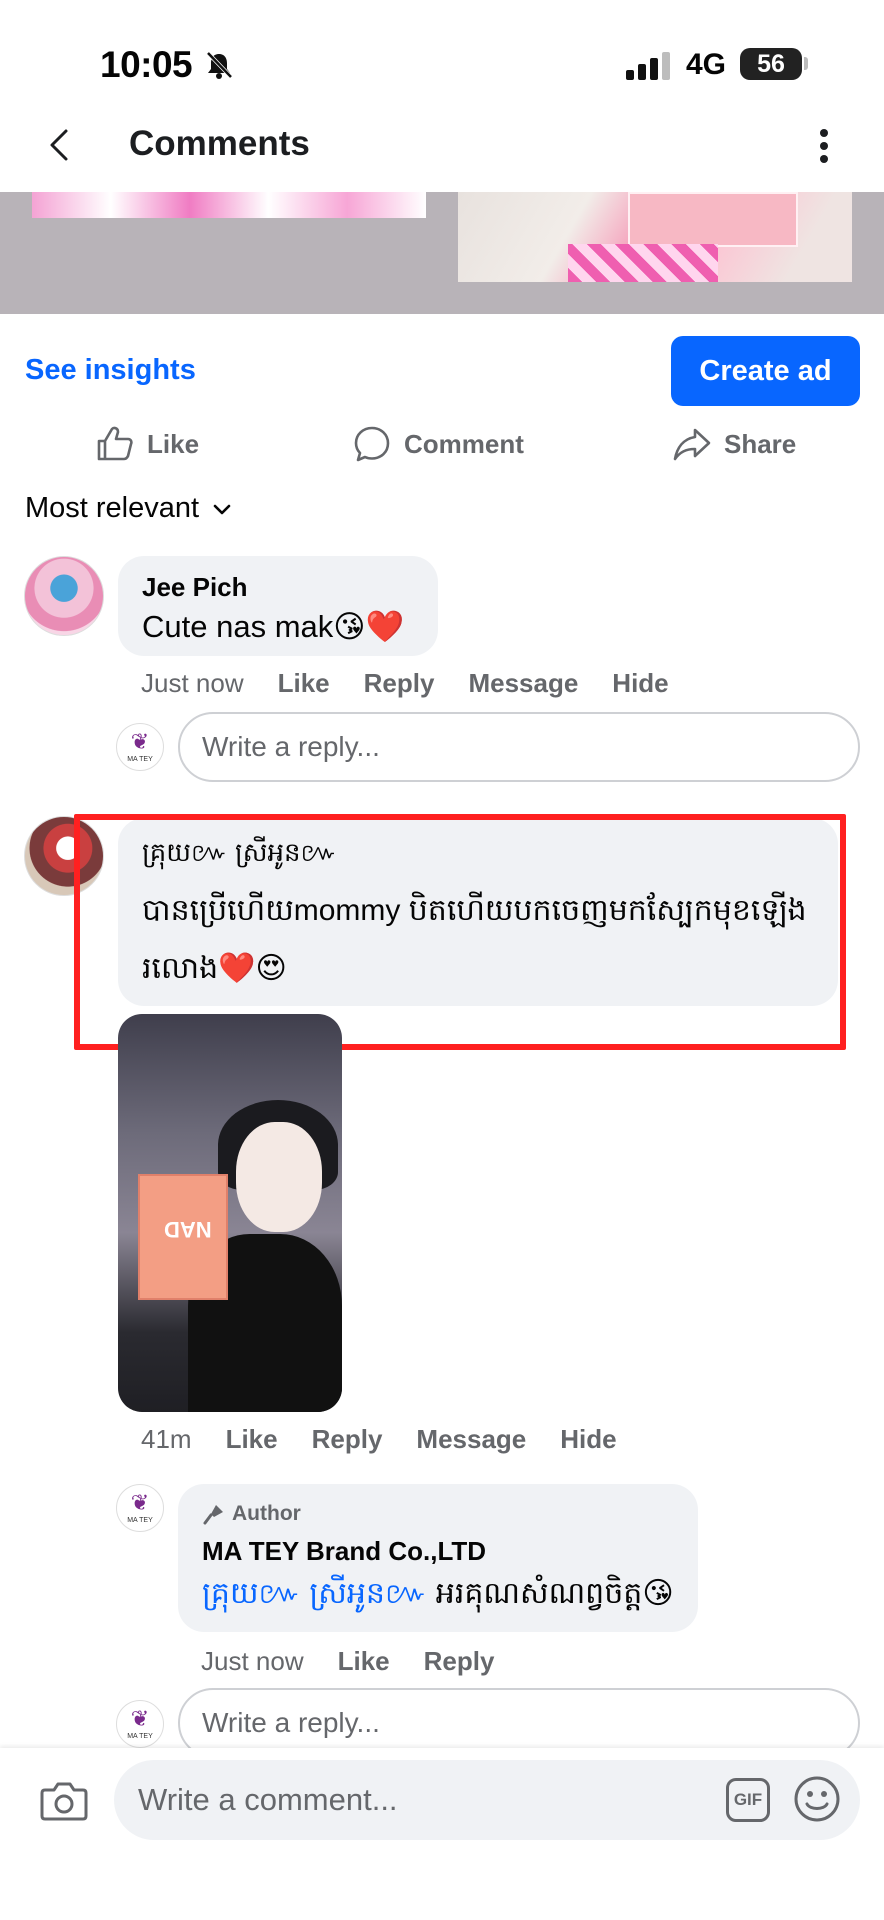  I want to click on post-photo-right, so click(655, 237).